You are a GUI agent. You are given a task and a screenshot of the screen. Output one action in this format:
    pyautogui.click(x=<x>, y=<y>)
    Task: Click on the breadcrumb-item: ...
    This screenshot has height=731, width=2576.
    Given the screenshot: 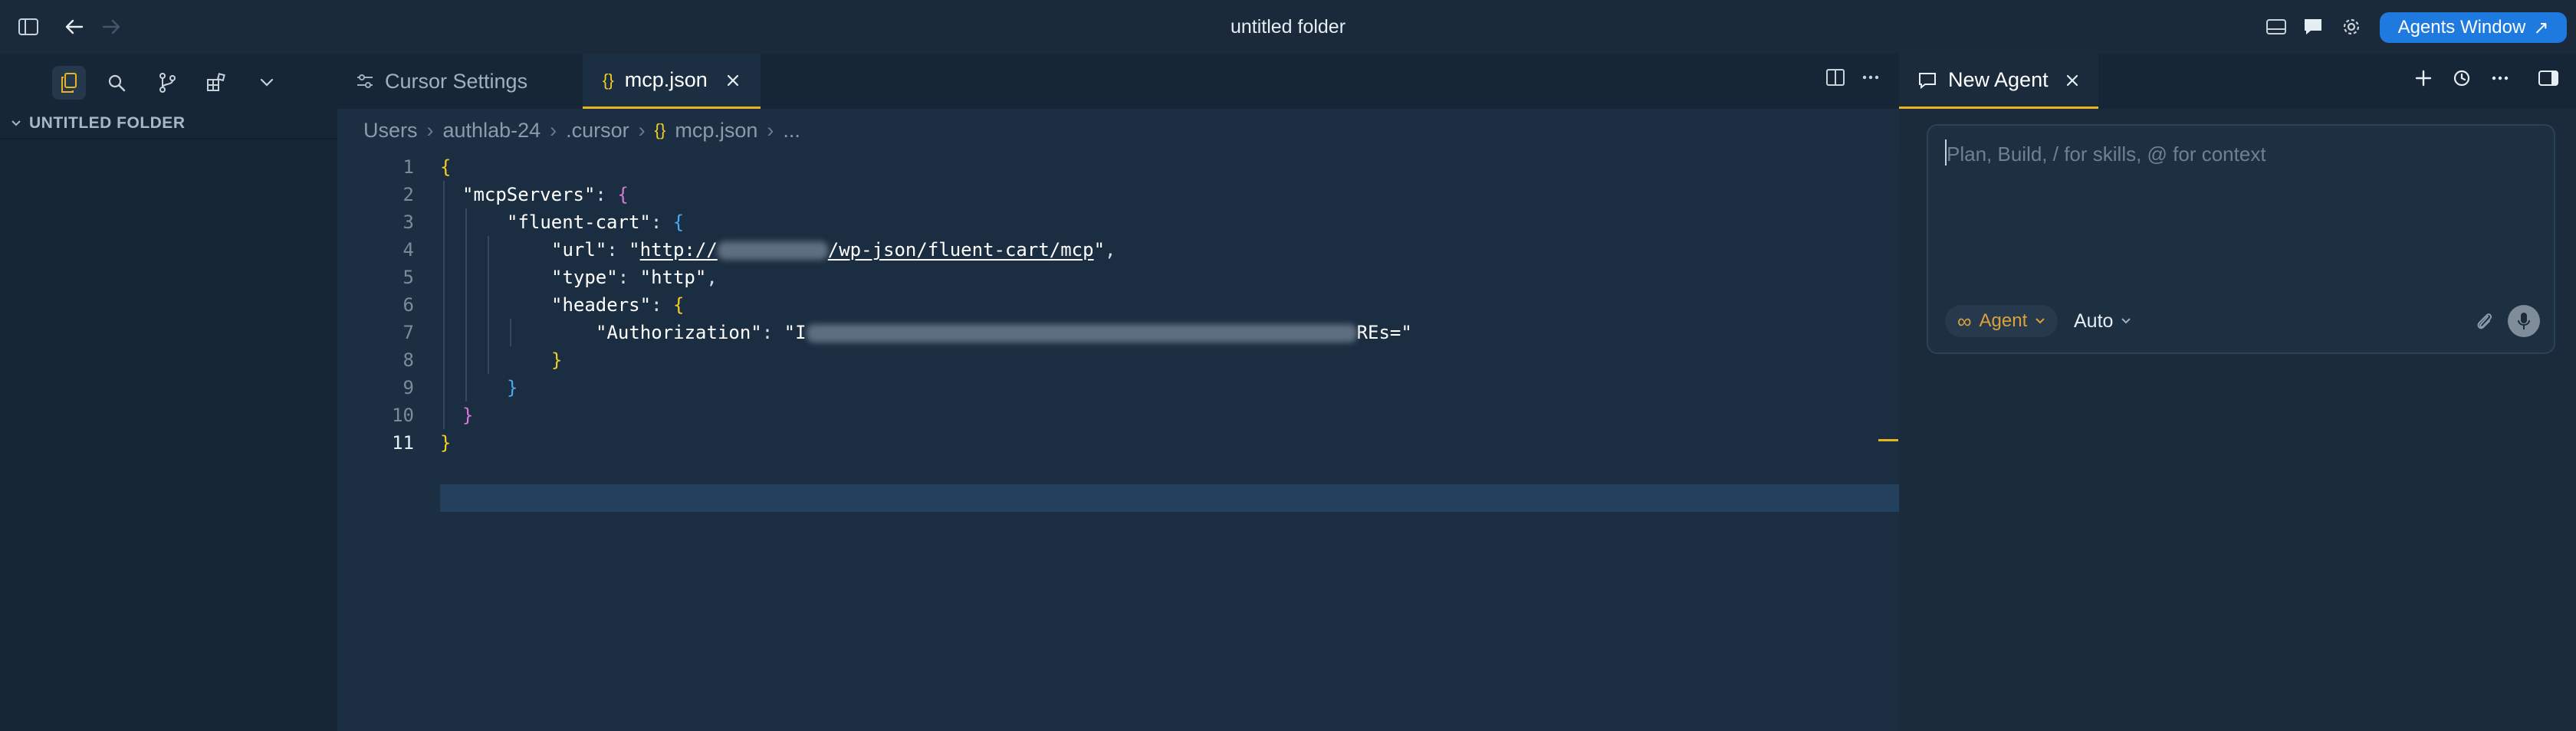 What is the action you would take?
    pyautogui.click(x=791, y=131)
    